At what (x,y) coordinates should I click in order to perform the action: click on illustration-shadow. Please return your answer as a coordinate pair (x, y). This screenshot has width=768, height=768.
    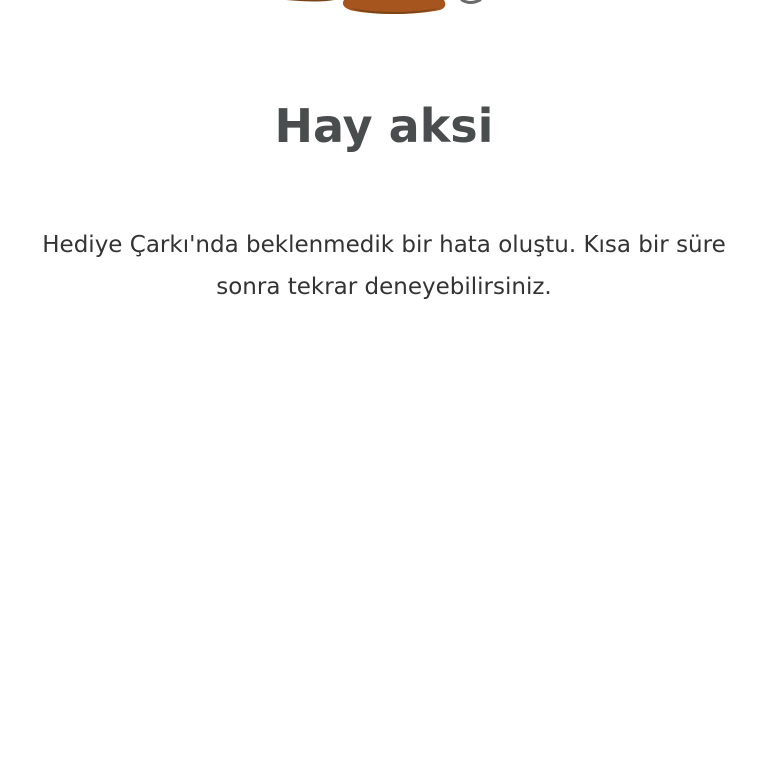
    Looking at the image, I should click on (310, 1).